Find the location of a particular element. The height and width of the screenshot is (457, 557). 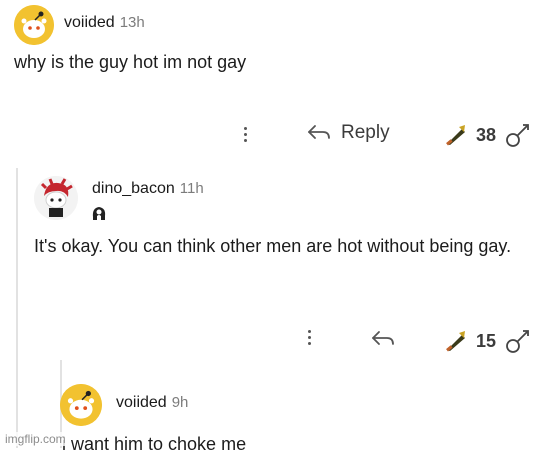

username: dino_bacon is located at coordinates (133, 188).